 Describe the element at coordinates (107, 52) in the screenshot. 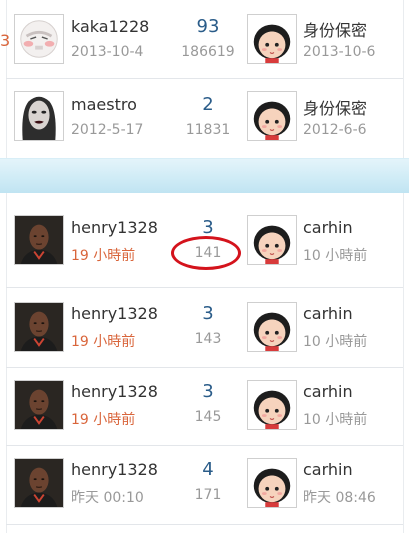

I see `thread-post-date: 2013-10-4` at that location.